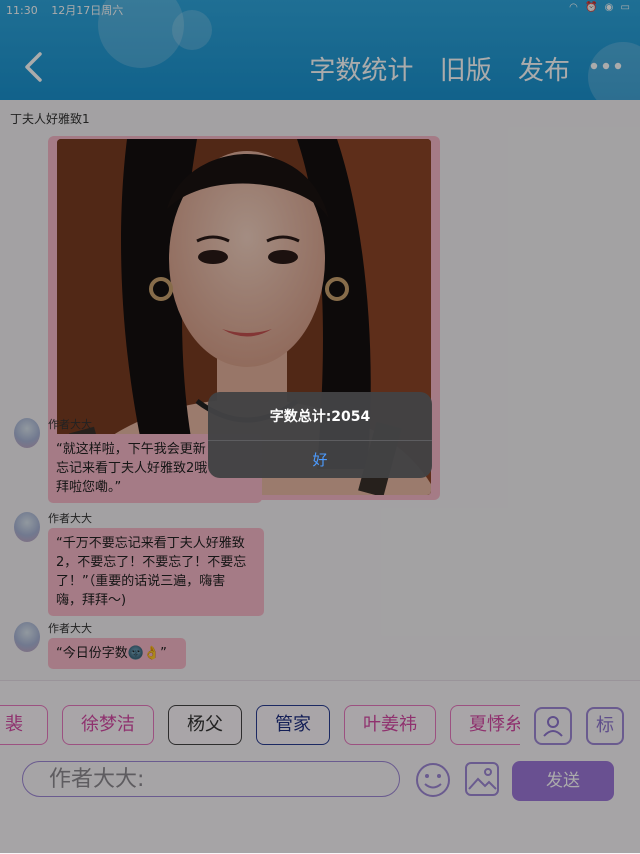 The height and width of the screenshot is (854, 640). I want to click on alert-dialog: 字数总计:2054 好, so click(320, 435).